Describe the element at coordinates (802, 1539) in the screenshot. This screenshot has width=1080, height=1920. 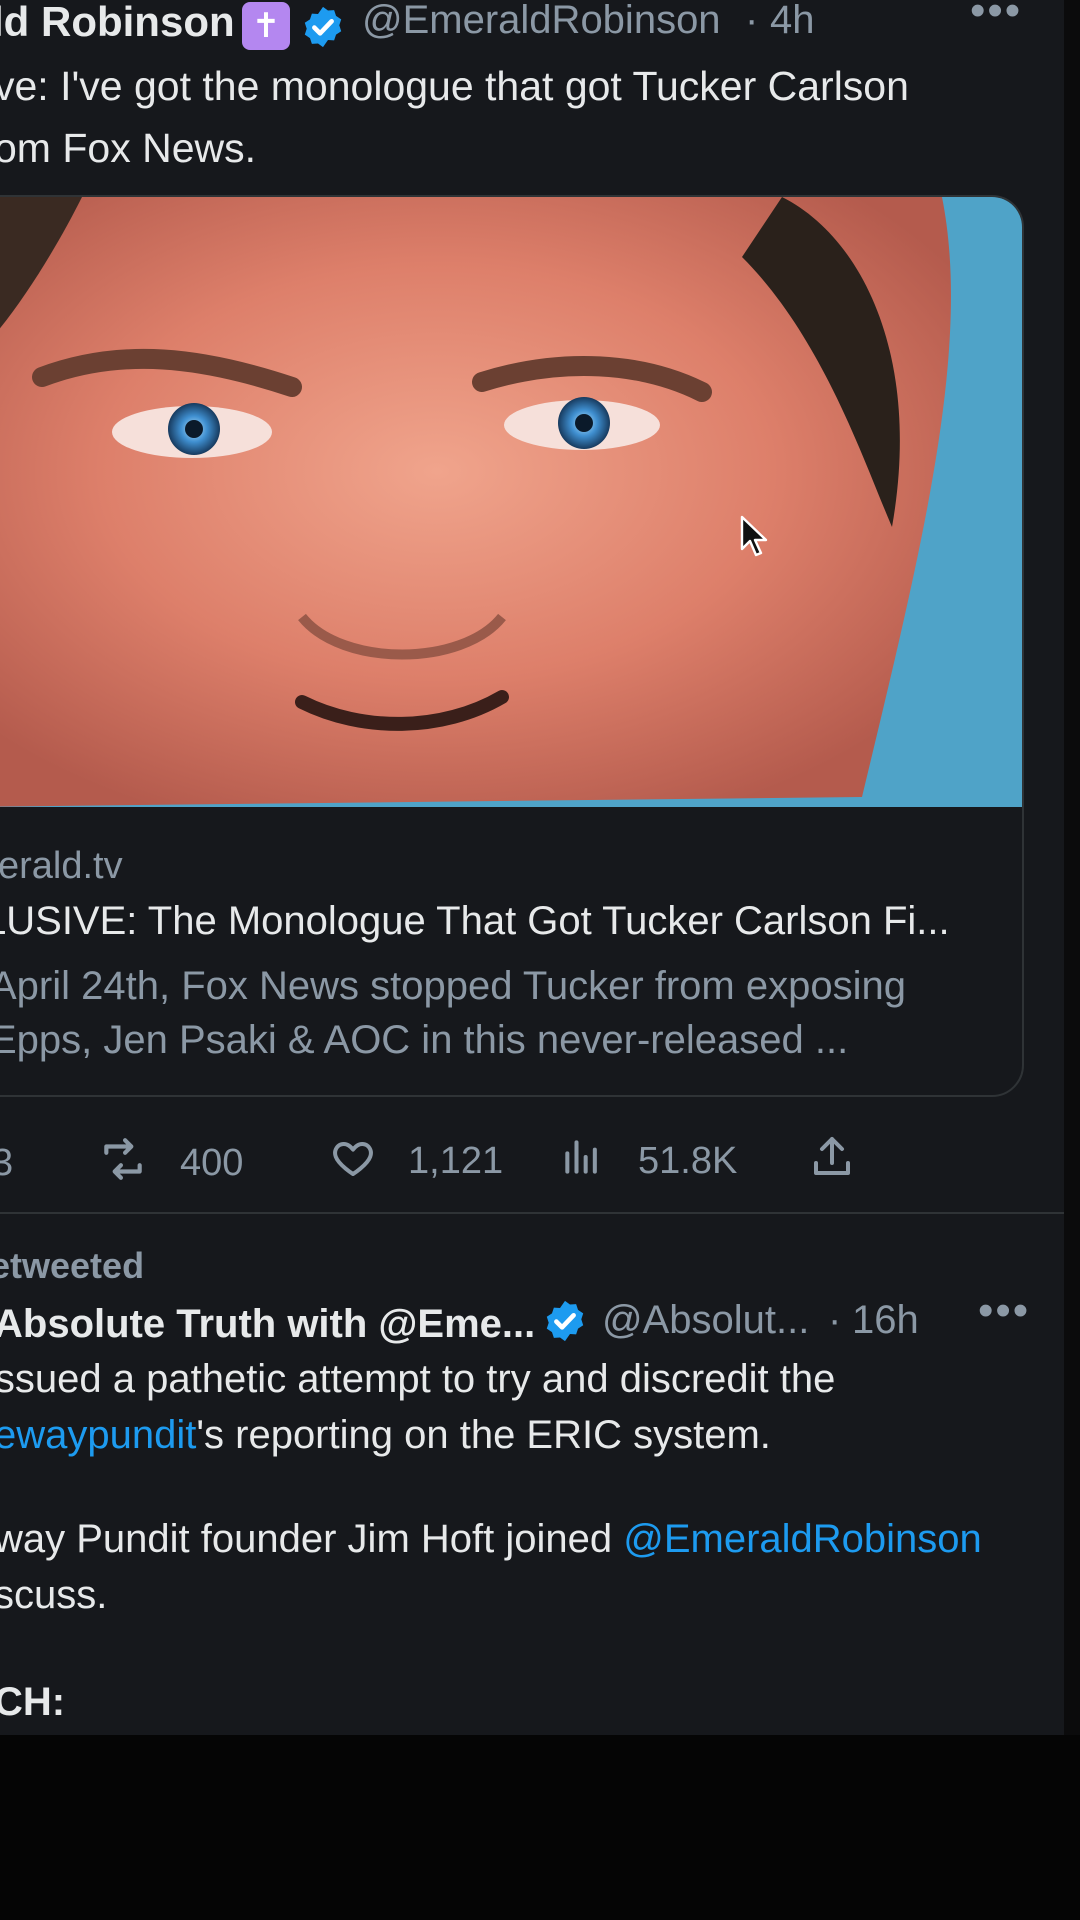
I see `mention-link: @EmeraldRobinson` at that location.